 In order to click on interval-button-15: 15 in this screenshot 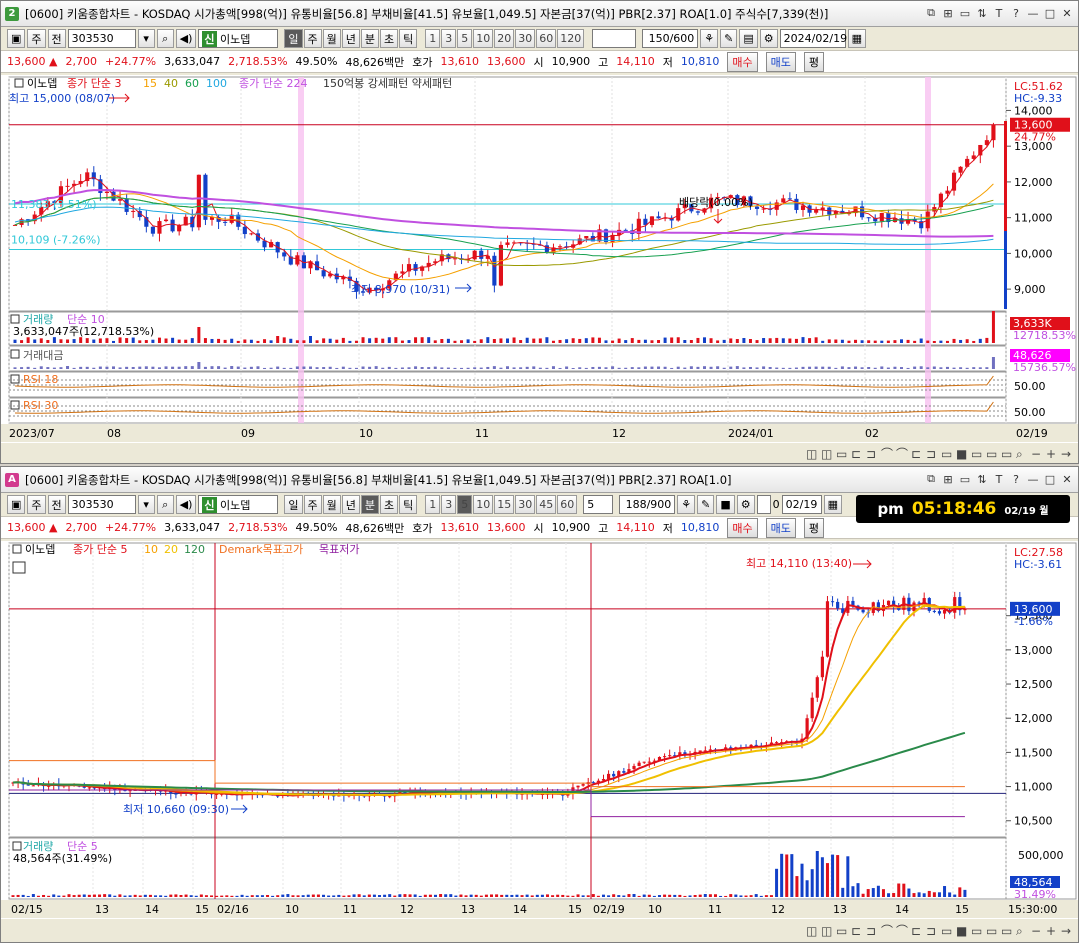, I will do `click(504, 504)`.